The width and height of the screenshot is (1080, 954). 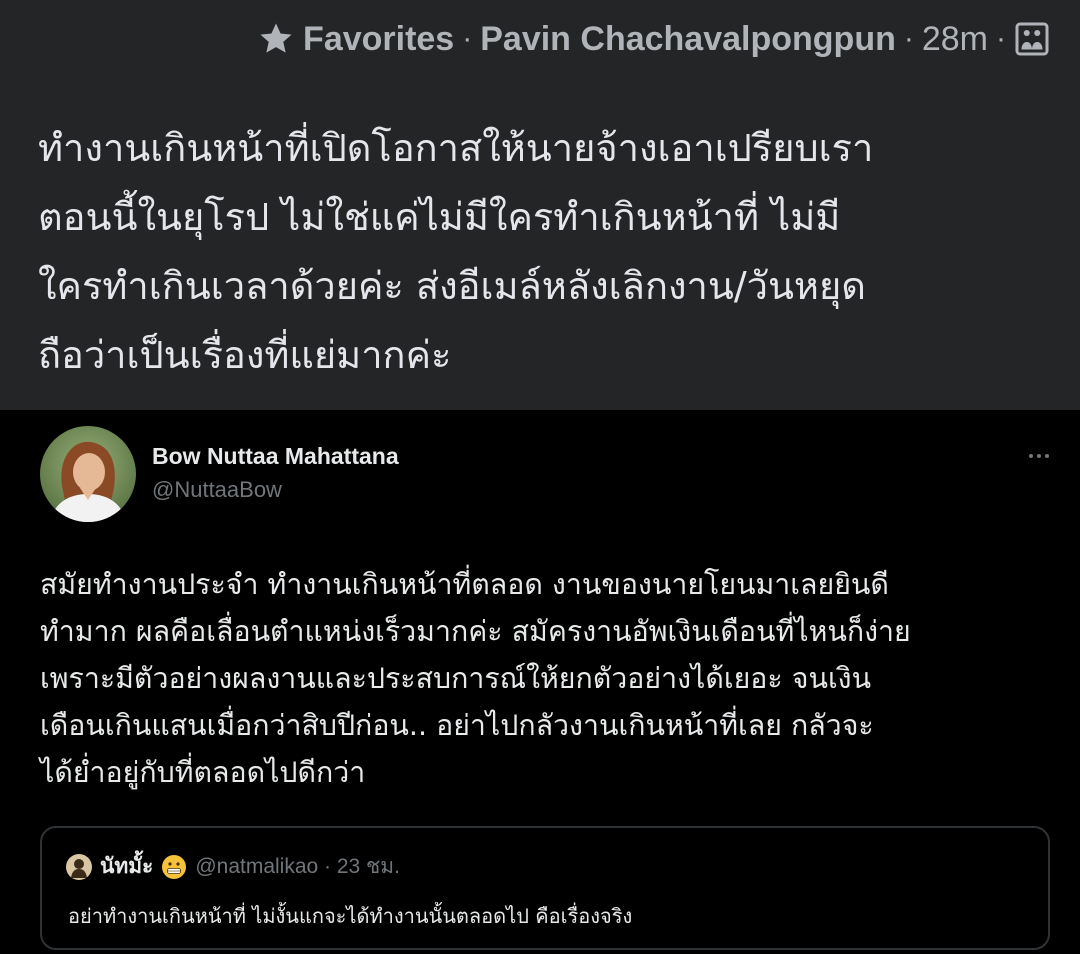 What do you see at coordinates (174, 867) in the screenshot?
I see `grimacing-emoji-icon` at bounding box center [174, 867].